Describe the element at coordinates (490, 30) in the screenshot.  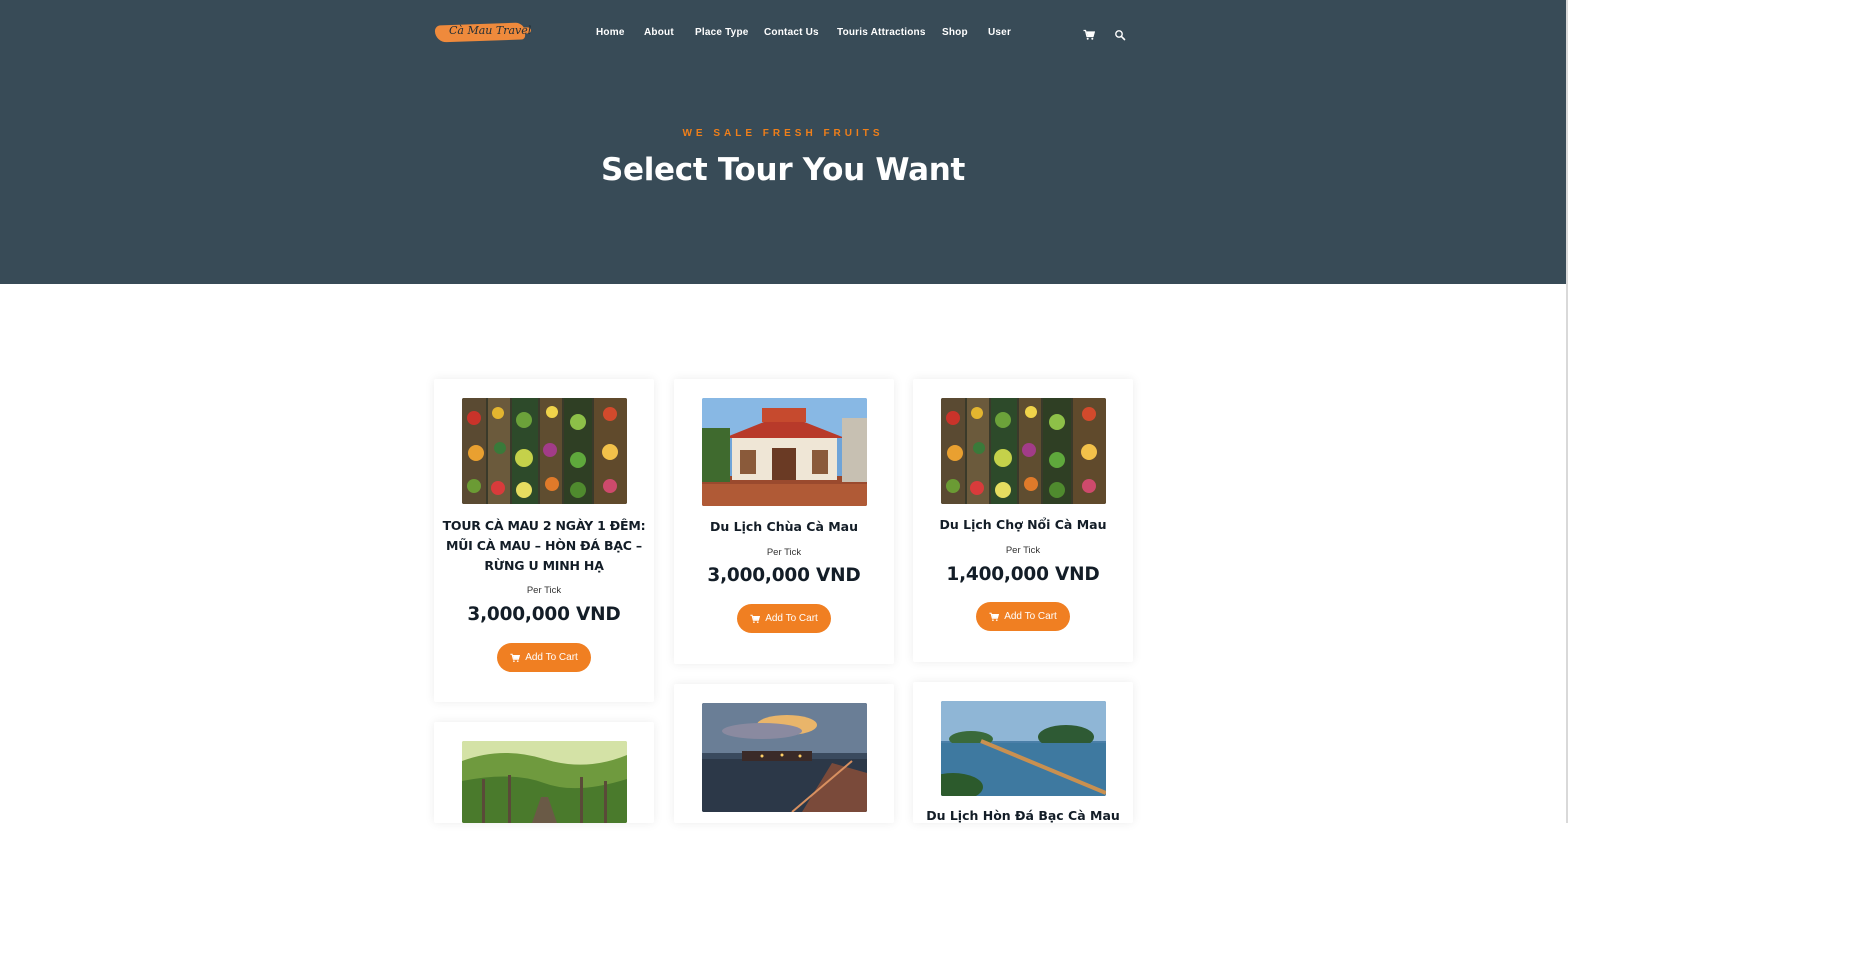
I see `logo-text: Cà Mau Travel` at that location.